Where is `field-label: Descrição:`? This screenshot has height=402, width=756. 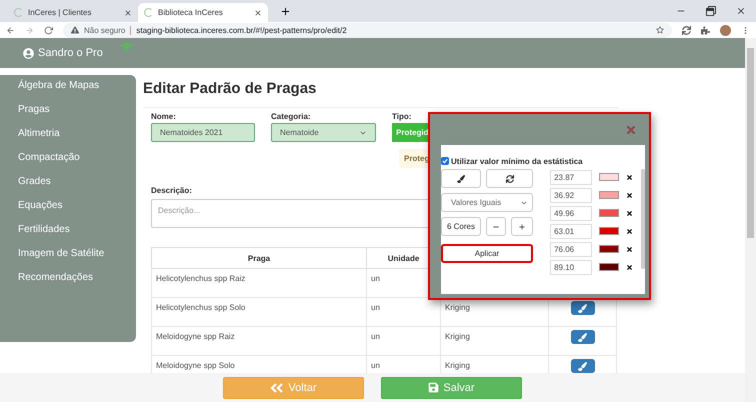
field-label: Descrição: is located at coordinates (172, 190).